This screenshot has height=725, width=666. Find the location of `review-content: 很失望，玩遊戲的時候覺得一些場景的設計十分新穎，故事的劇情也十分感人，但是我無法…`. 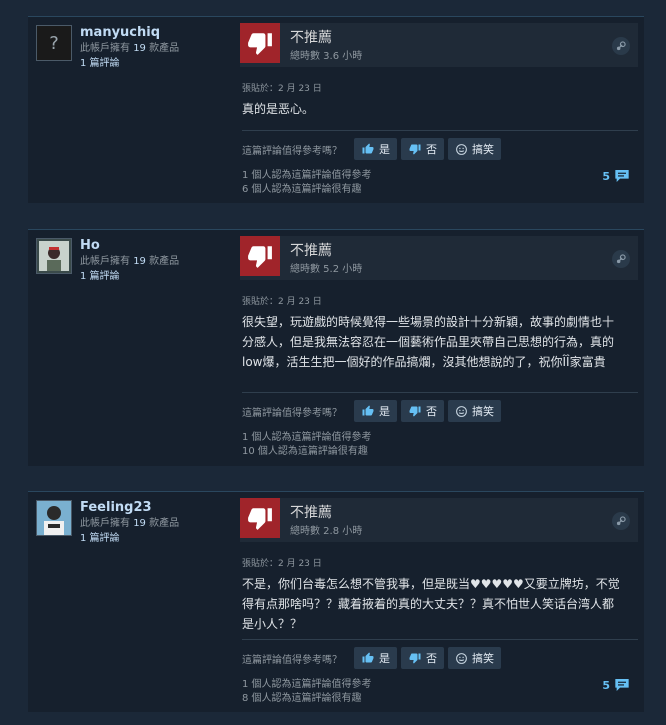

review-content: 很失望，玩遊戲的時候覺得一些場景的設計十分新穎，故事的劇情也十分感人，但是我無法… is located at coordinates (428, 342).